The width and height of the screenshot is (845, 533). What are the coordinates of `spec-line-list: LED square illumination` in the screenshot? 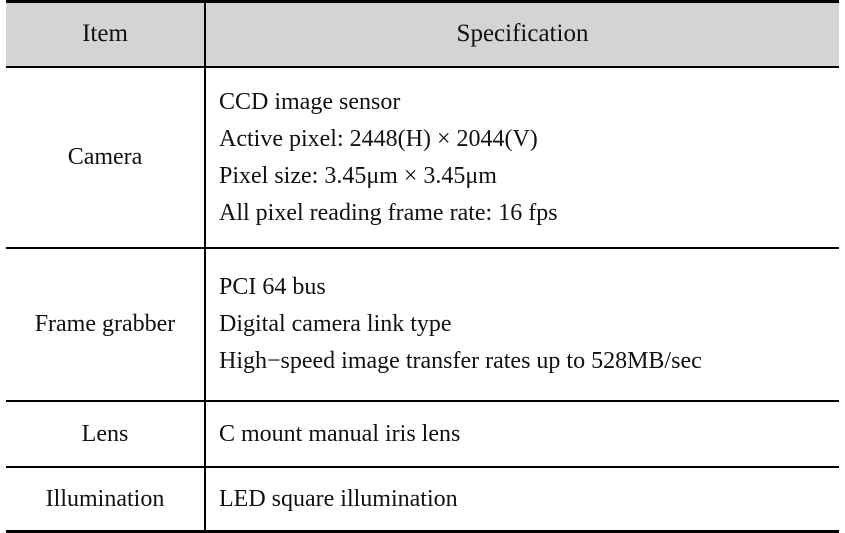 It's located at (529, 499).